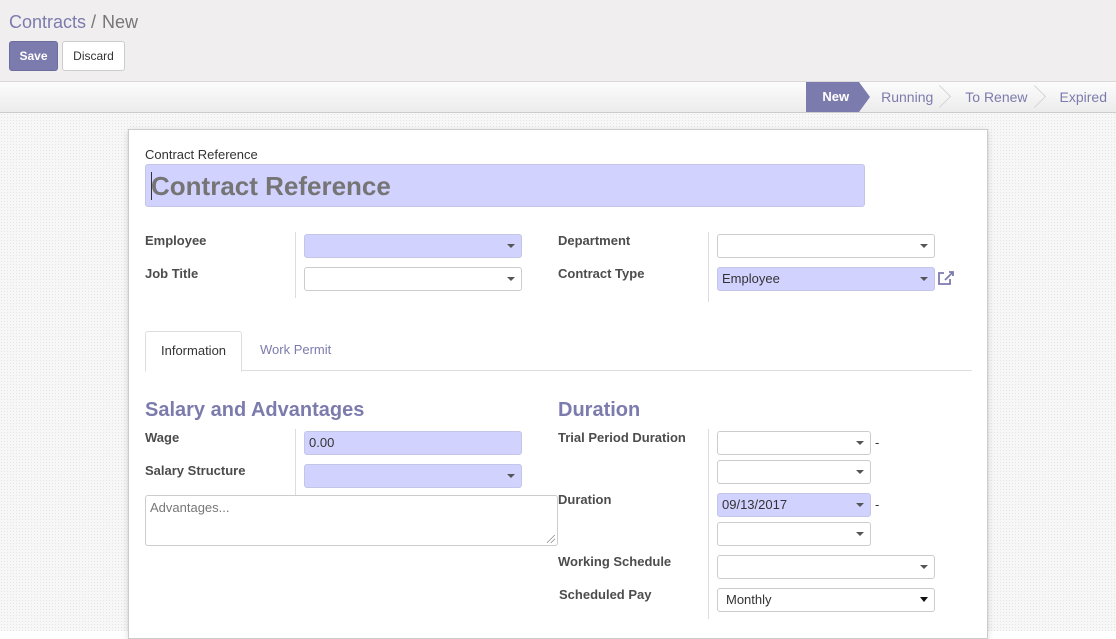 Image resolution: width=1116 pixels, height=639 pixels. I want to click on statusbar: New Running To Renew Expired, so click(558, 97).